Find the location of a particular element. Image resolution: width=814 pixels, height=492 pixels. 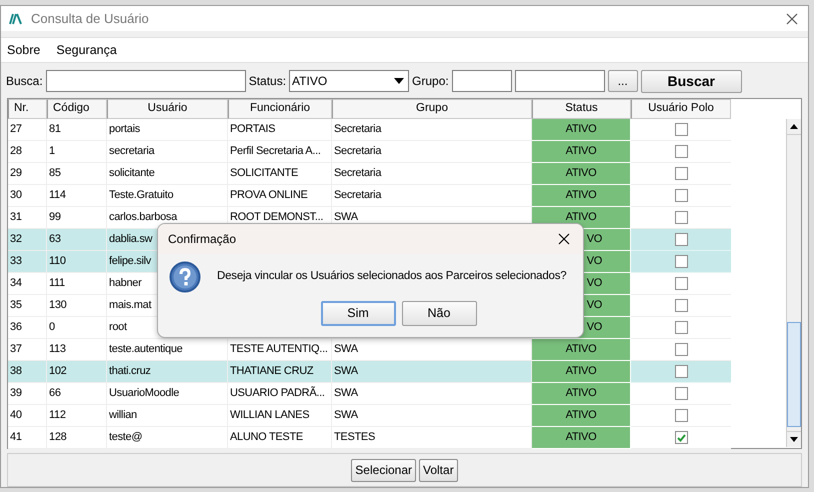

table-cell-text: 114 is located at coordinates (57, 196).